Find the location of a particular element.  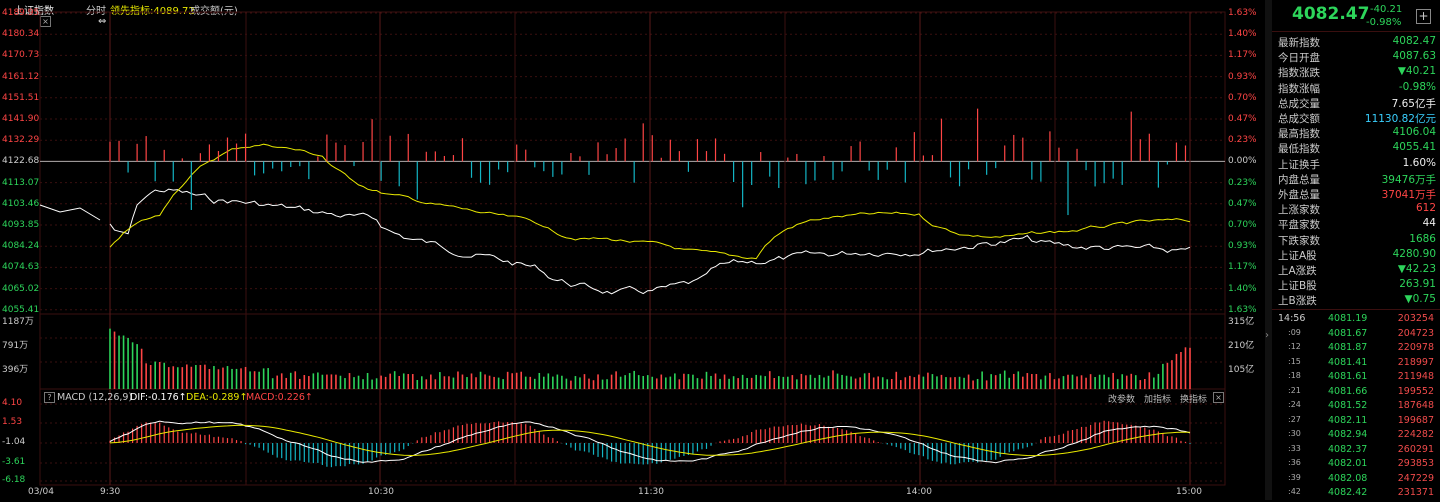

add-indicator-button: 加指标 is located at coordinates (1157, 398).